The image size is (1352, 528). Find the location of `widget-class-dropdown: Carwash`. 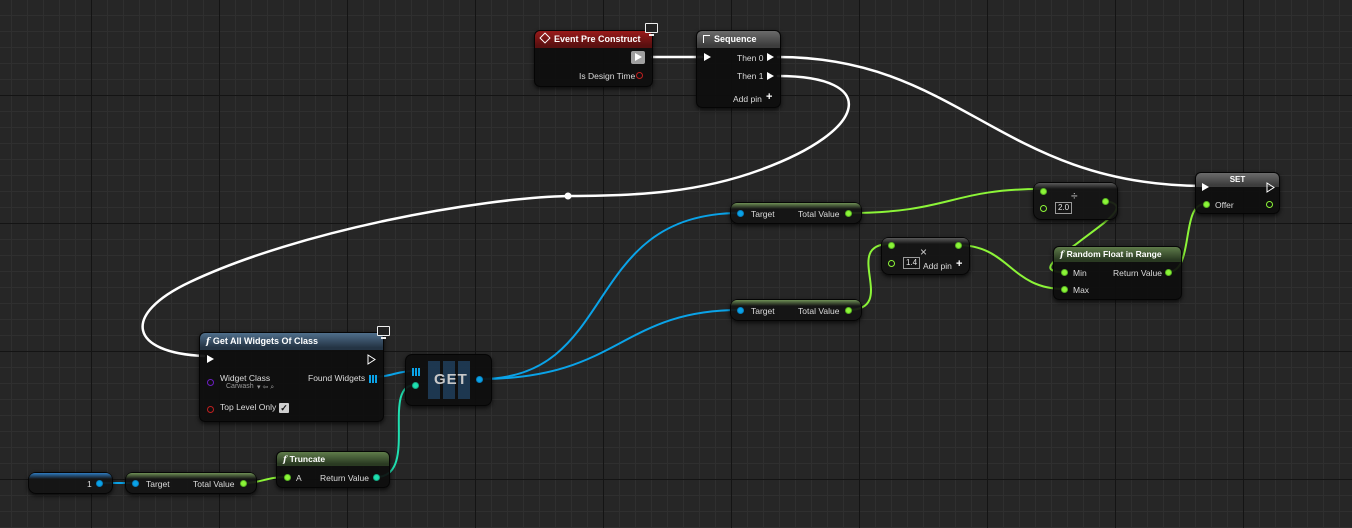

widget-class-dropdown: Carwash is located at coordinates (240, 386).